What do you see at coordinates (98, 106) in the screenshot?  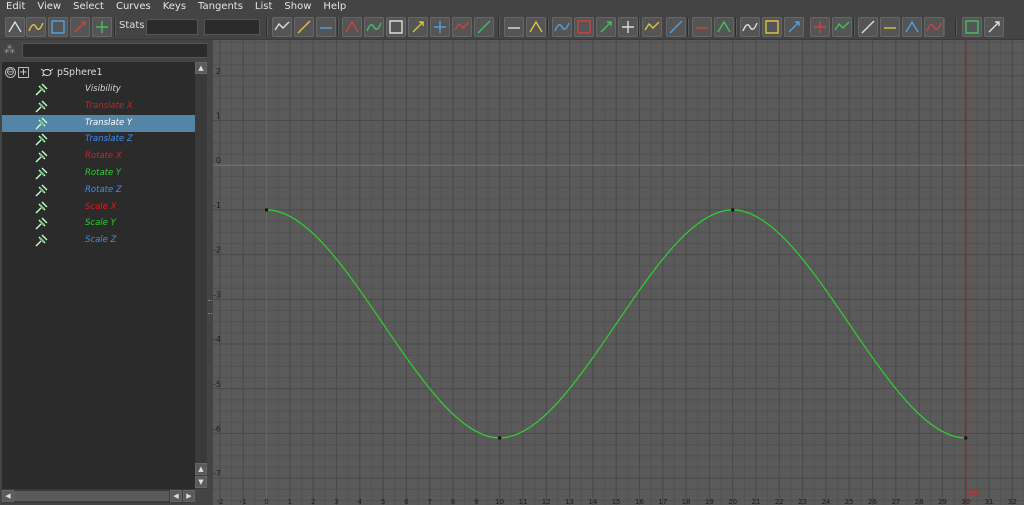 I see `channel-row-translate-x: Translate X` at bounding box center [98, 106].